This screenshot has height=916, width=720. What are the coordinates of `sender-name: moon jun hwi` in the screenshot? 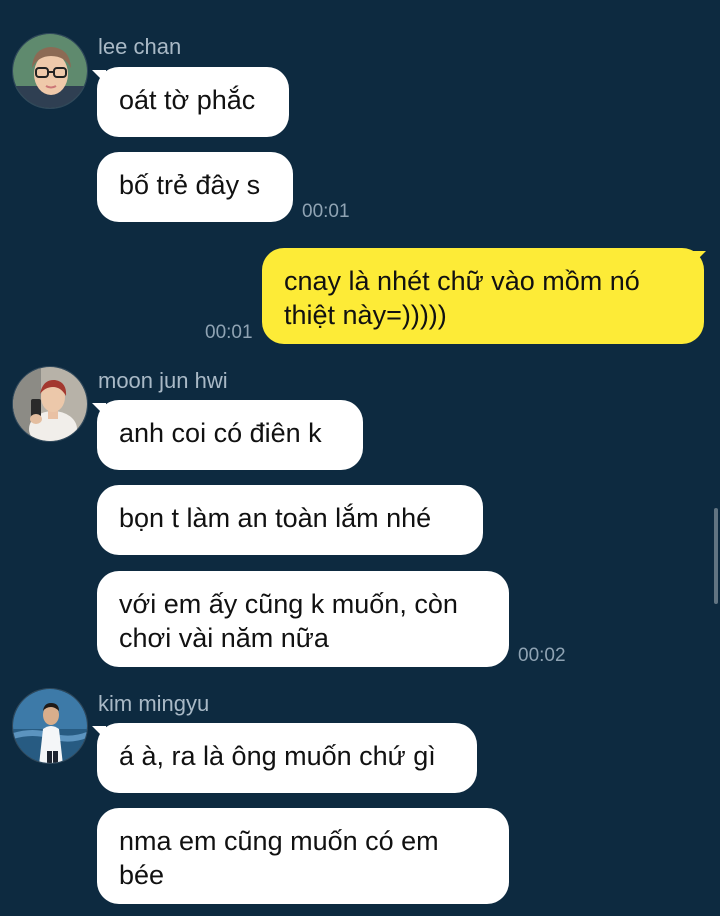 It's located at (163, 380).